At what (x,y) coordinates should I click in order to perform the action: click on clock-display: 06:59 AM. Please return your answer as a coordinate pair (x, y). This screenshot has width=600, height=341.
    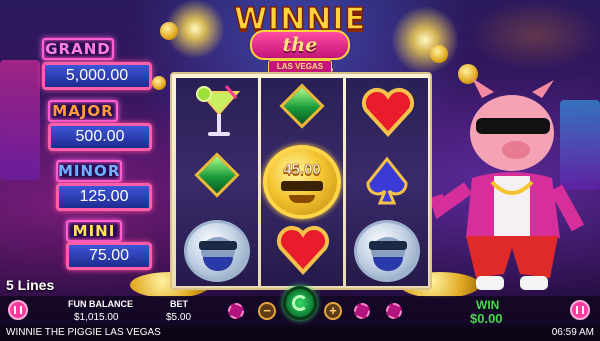
    Looking at the image, I should click on (572, 332).